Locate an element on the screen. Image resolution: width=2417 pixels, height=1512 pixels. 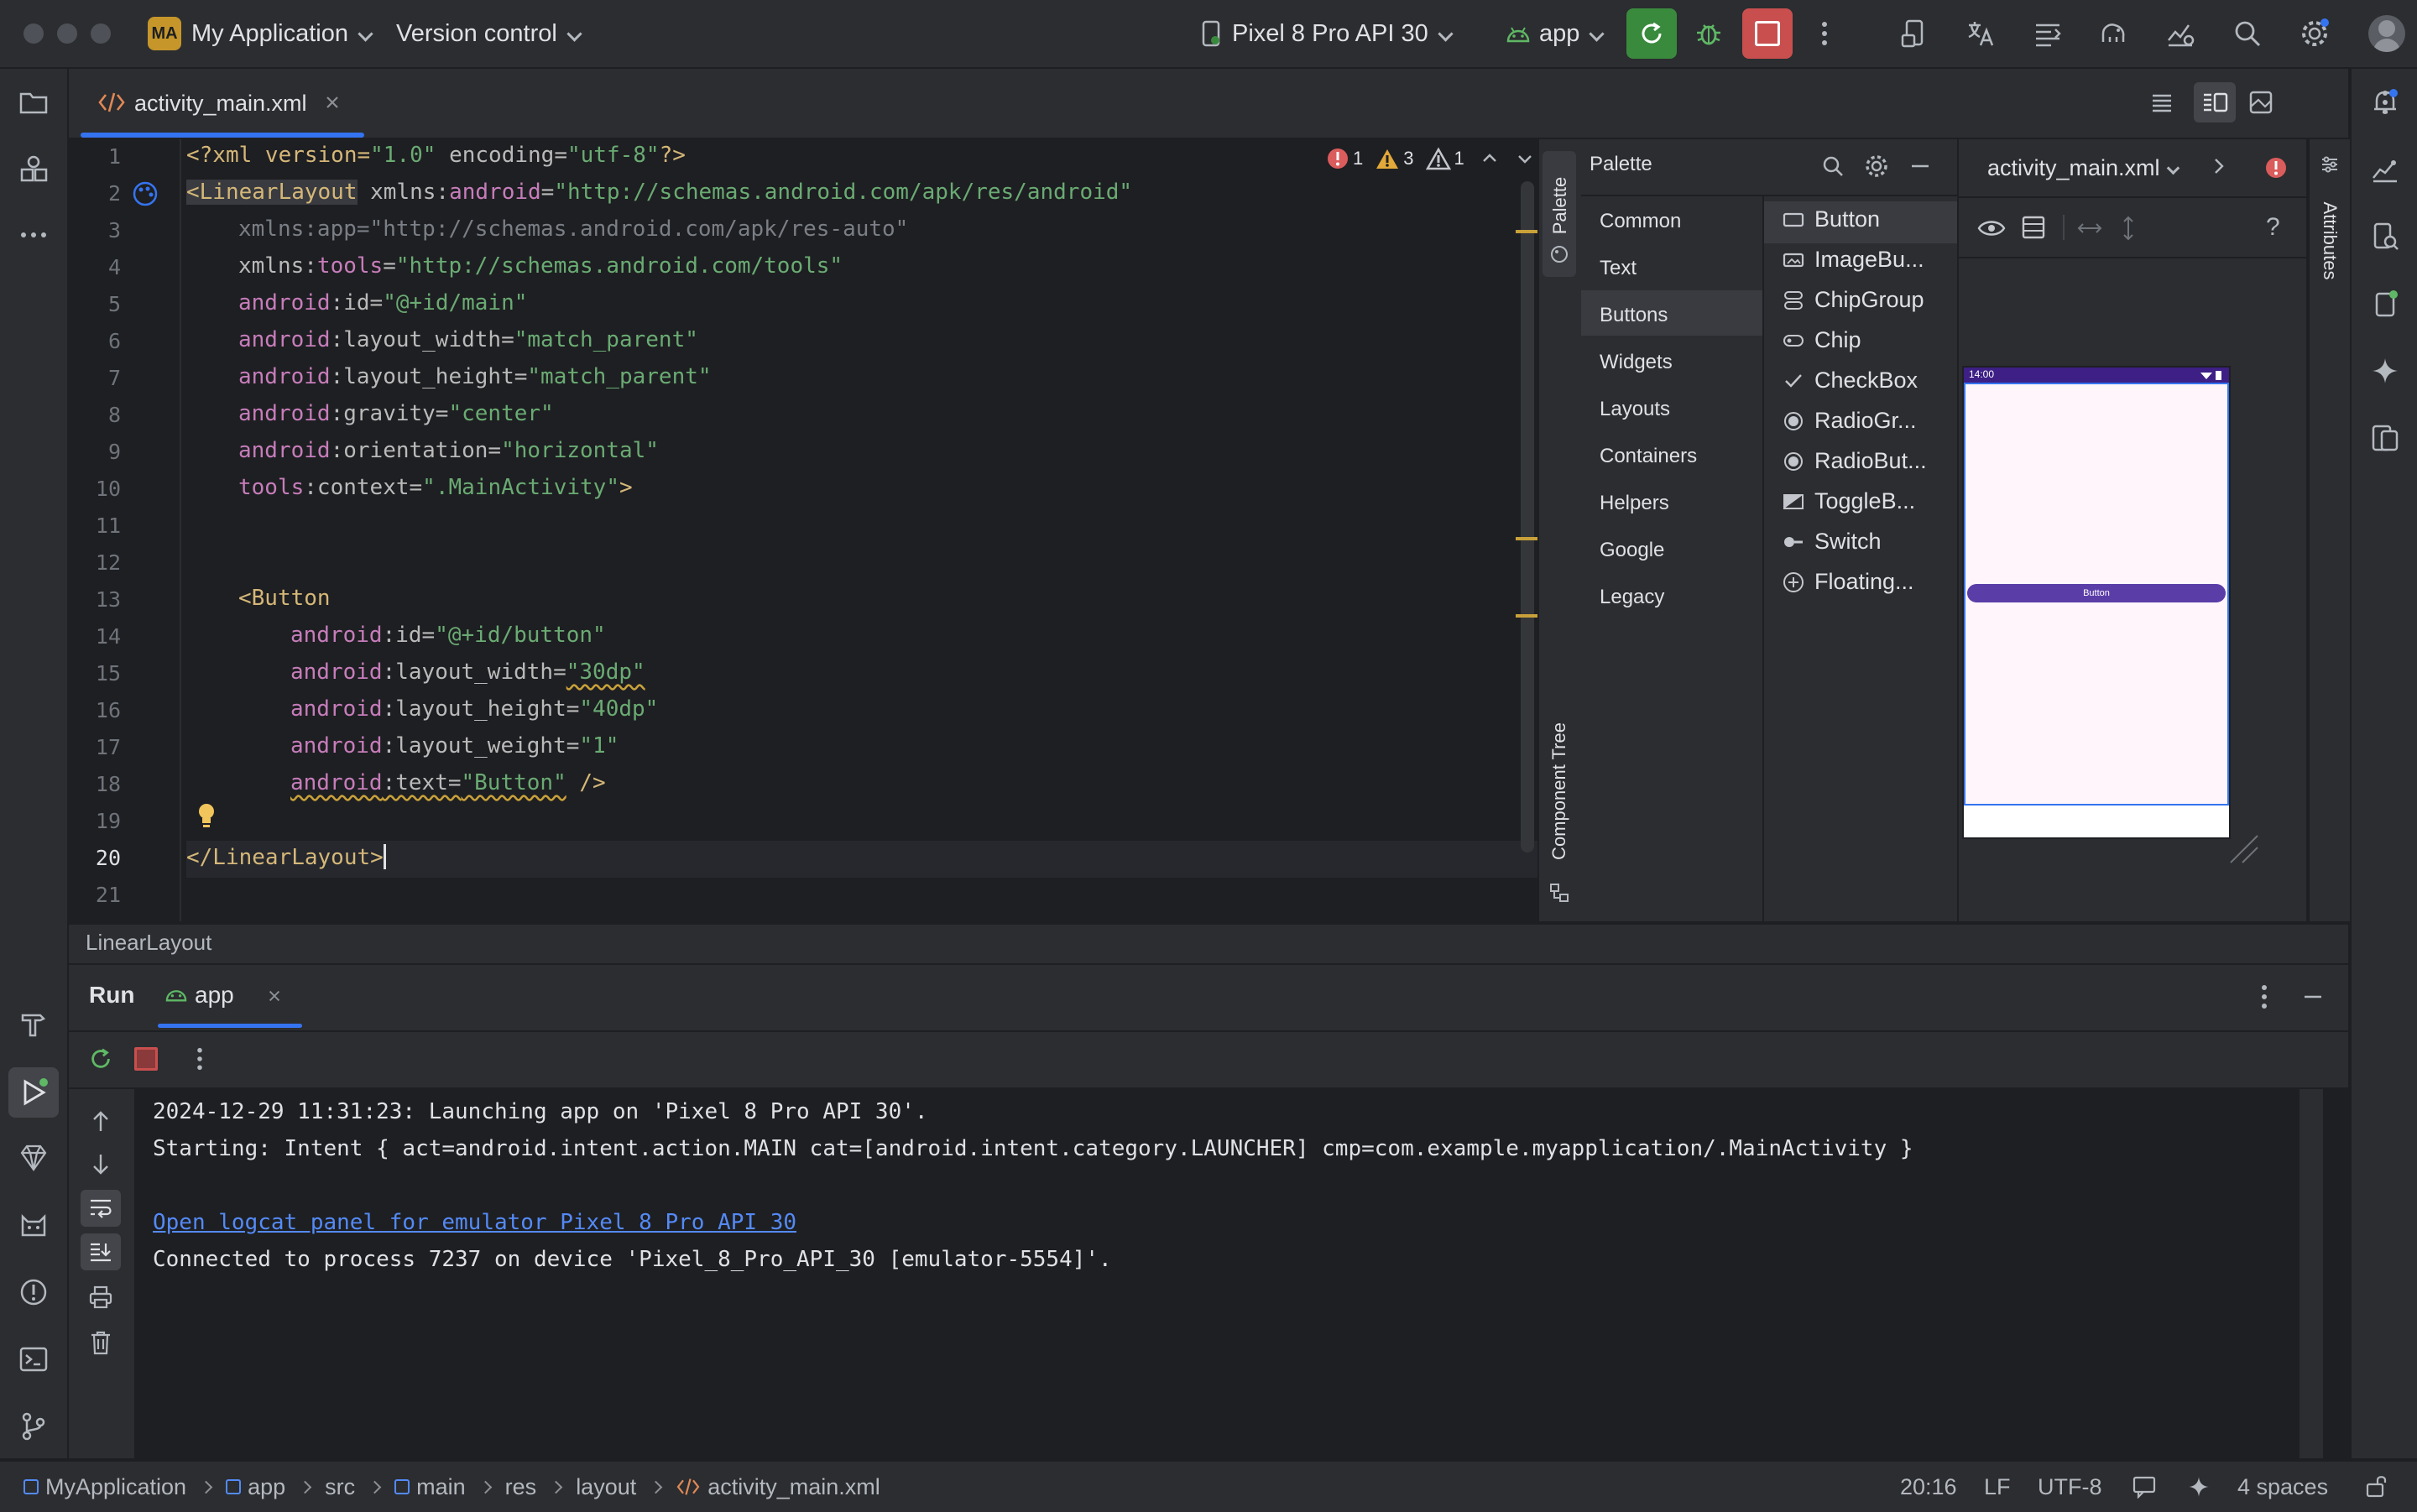
palette-category: Containers is located at coordinates (1648, 456).